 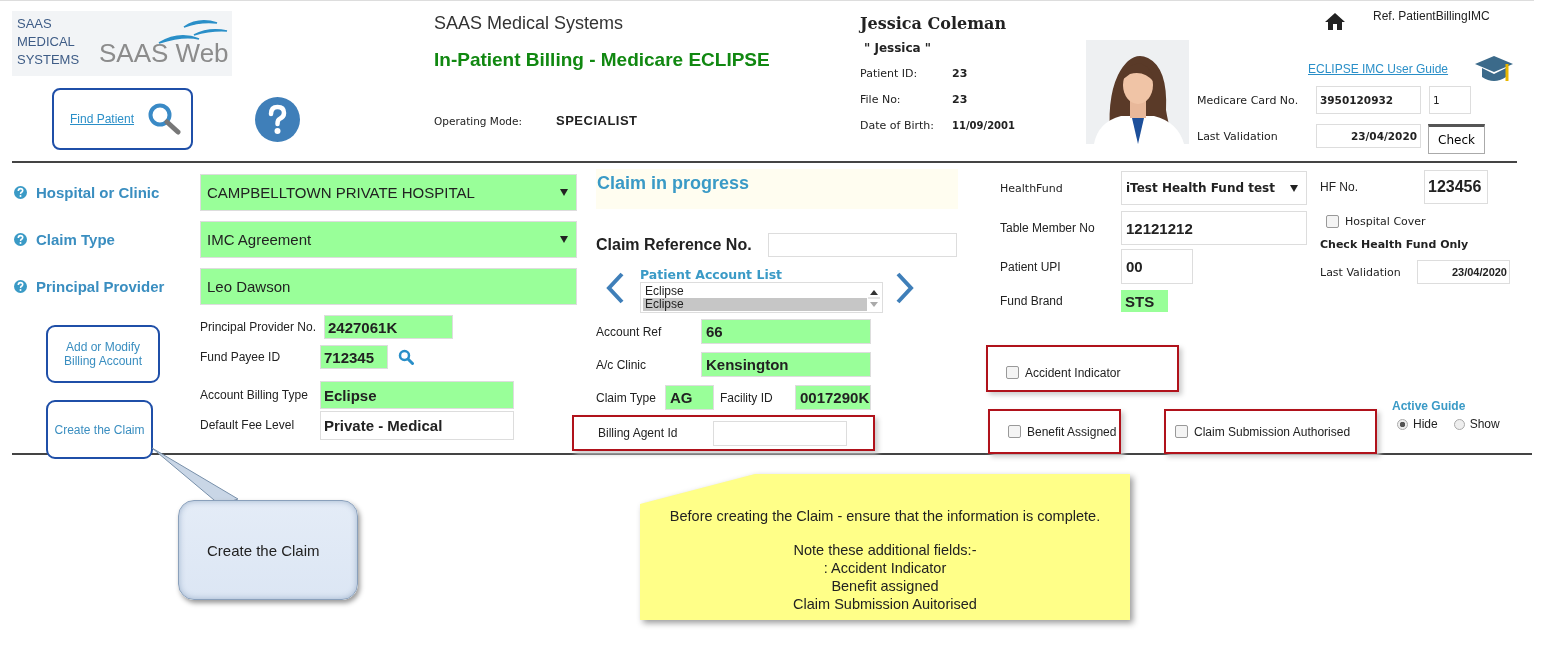 What do you see at coordinates (1494, 69) in the screenshot?
I see `graduation-cap-icon` at bounding box center [1494, 69].